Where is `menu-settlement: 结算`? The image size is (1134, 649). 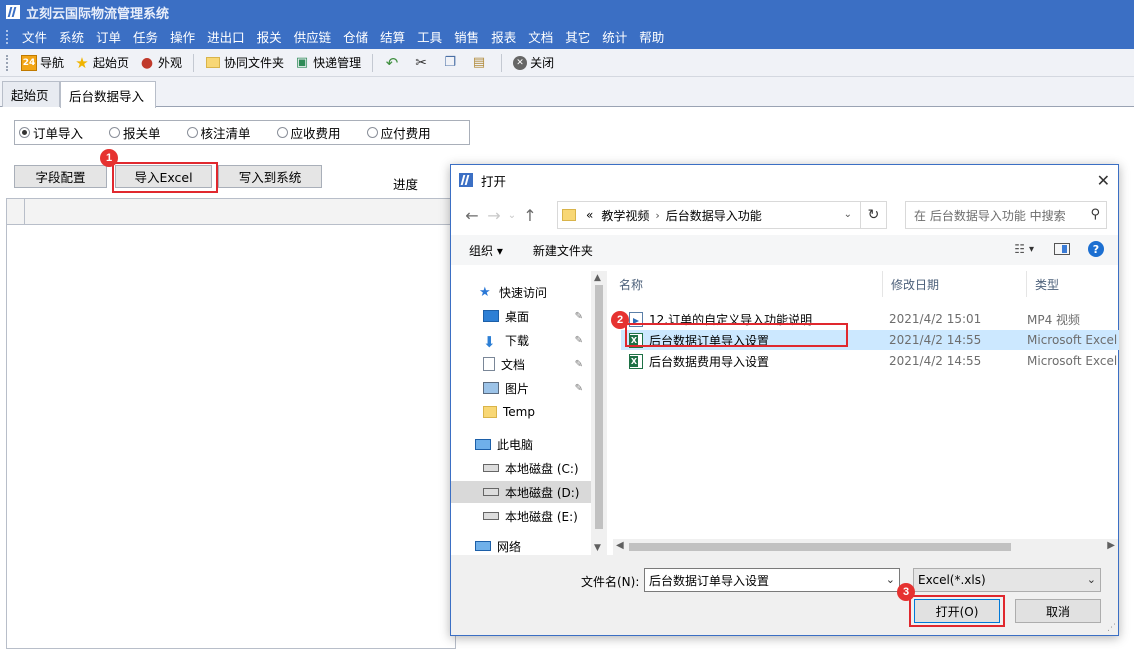 menu-settlement: 结算 is located at coordinates (392, 36).